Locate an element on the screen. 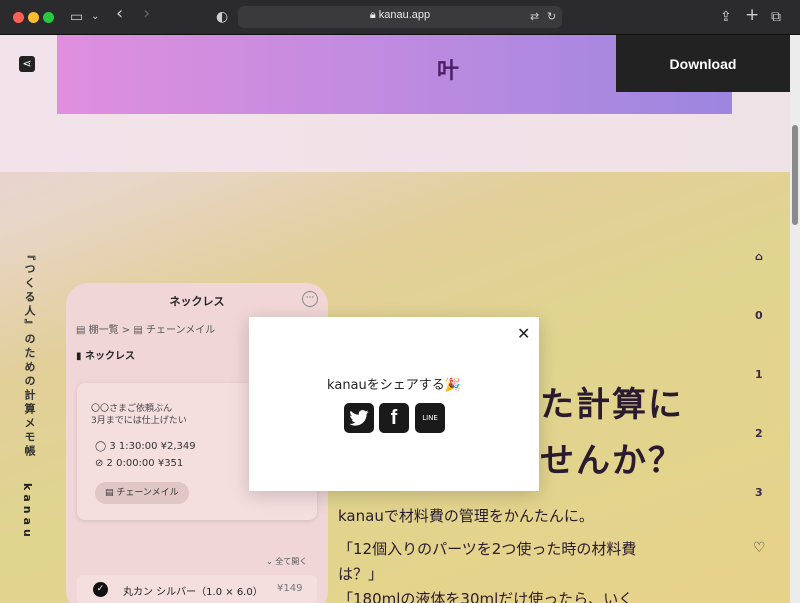 Image resolution: width=800 pixels, height=603 pixels. home-icon: ⌂ is located at coordinates (759, 256).